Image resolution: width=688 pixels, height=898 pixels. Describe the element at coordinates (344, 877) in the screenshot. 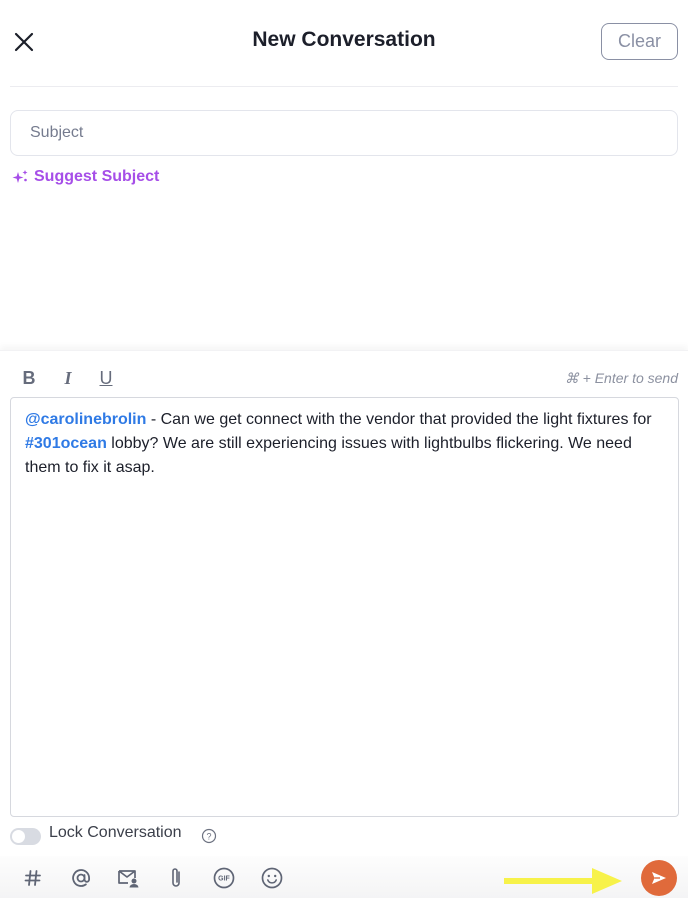

I see `composer-toolbar: GIF` at that location.